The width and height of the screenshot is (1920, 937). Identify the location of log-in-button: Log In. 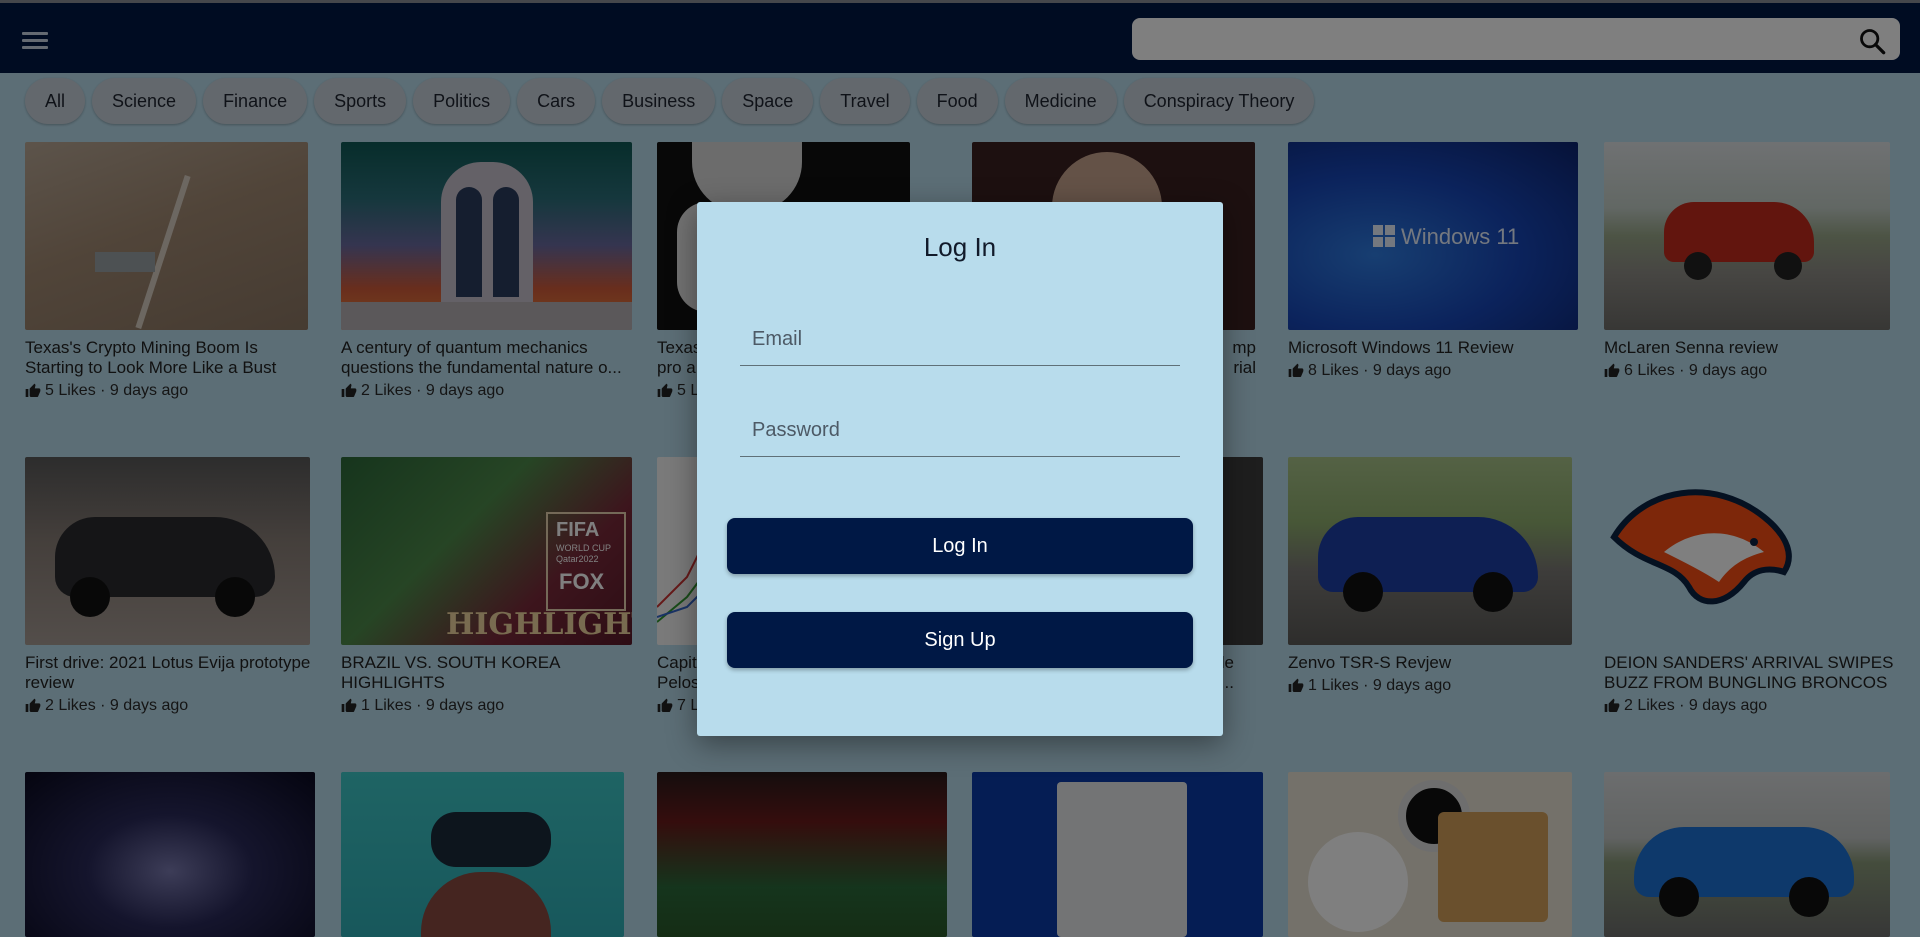
(960, 546).